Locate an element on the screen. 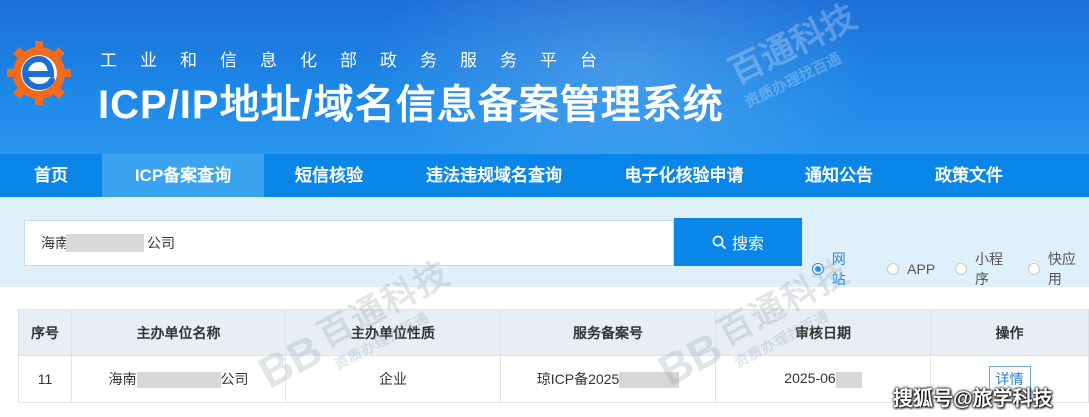 The height and width of the screenshot is (417, 1089). cell-name: 海南 公司 is located at coordinates (178, 379).